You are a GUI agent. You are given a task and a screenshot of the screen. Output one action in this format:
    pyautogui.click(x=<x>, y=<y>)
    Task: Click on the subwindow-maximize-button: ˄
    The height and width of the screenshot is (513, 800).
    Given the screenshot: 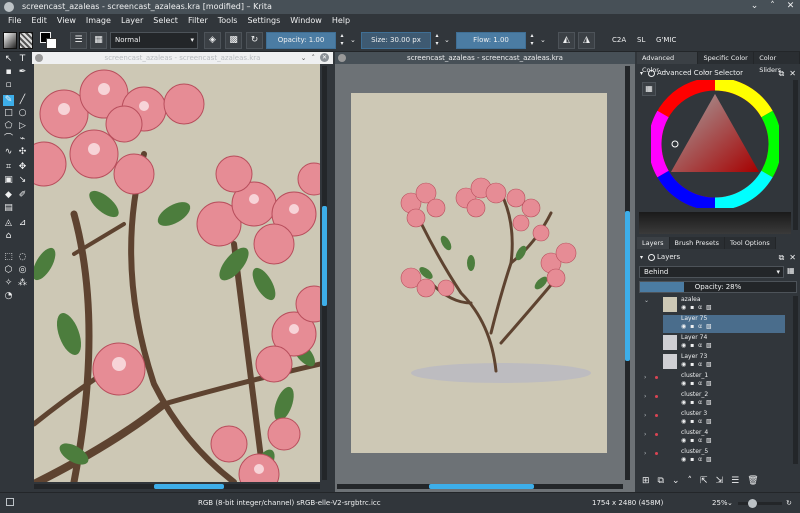 What is the action you would take?
    pyautogui.click(x=314, y=58)
    